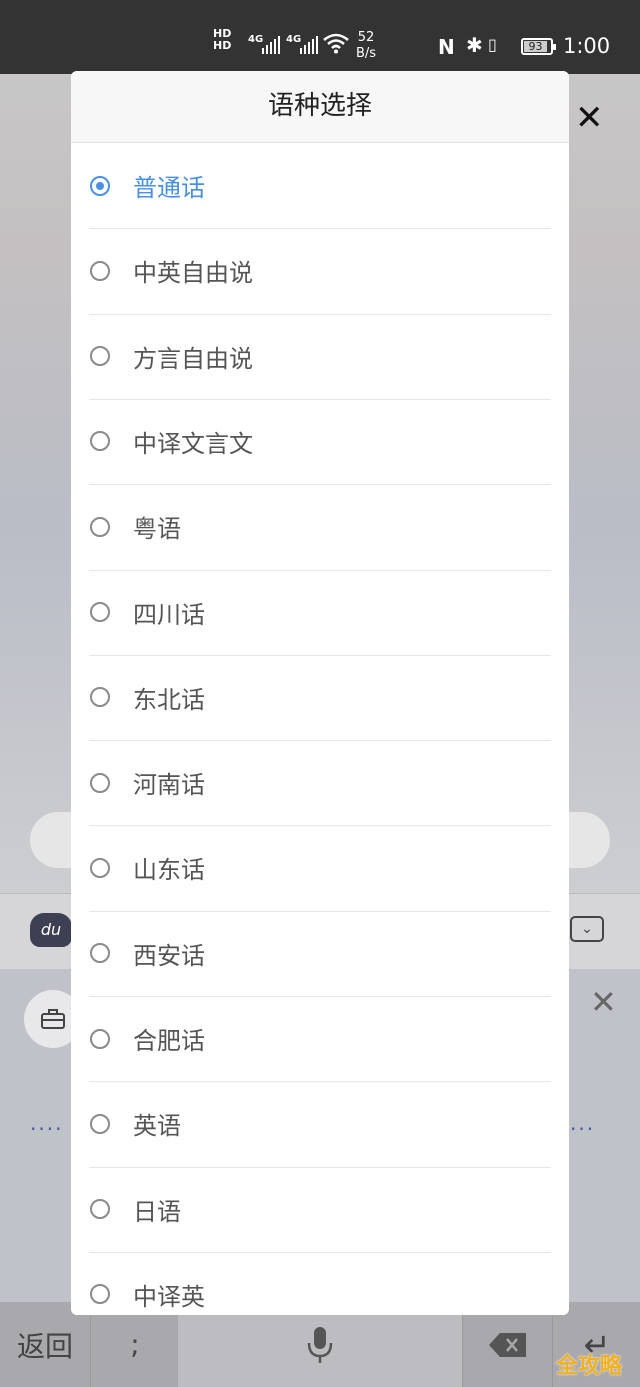  I want to click on language-option: 普通话, so click(320, 185).